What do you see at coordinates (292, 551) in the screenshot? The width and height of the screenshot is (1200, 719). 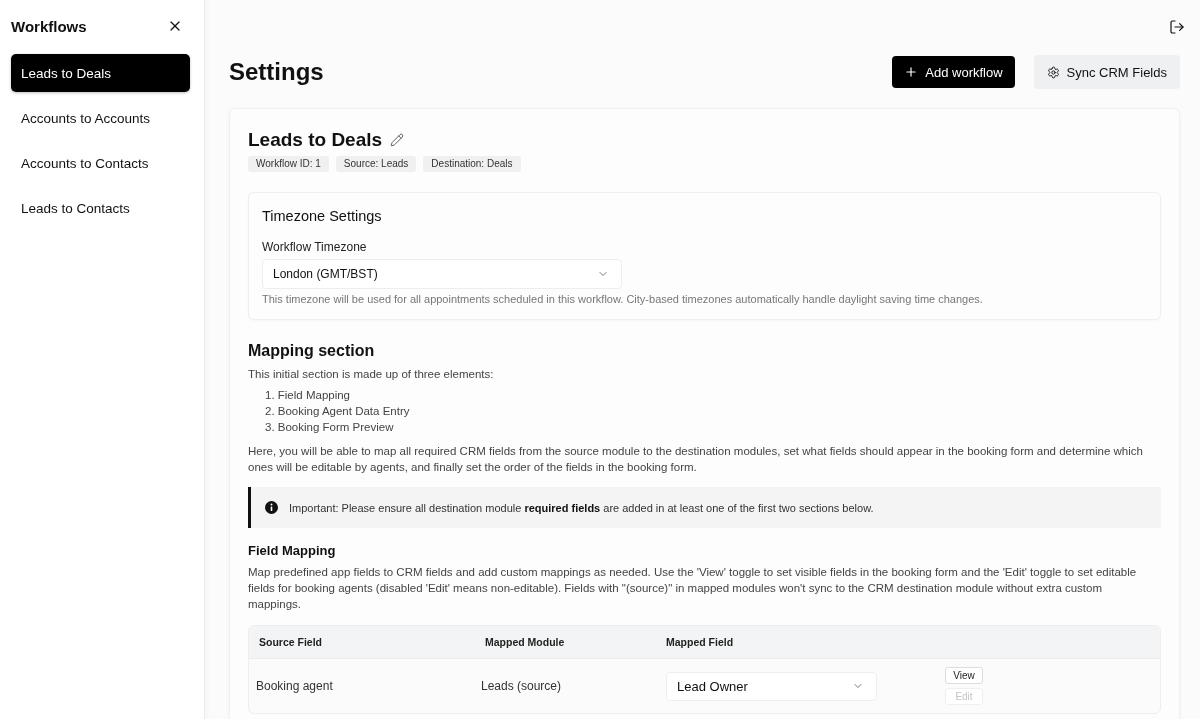 I see `section-title: Field Mapping` at bounding box center [292, 551].